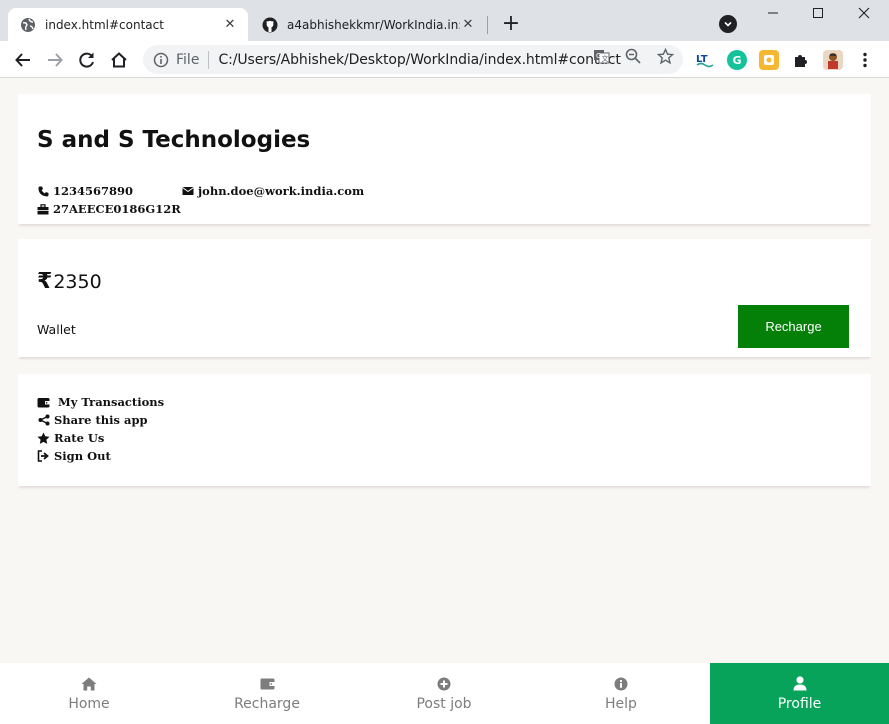  I want to click on menu-item-label: Rate Us, so click(79, 438).